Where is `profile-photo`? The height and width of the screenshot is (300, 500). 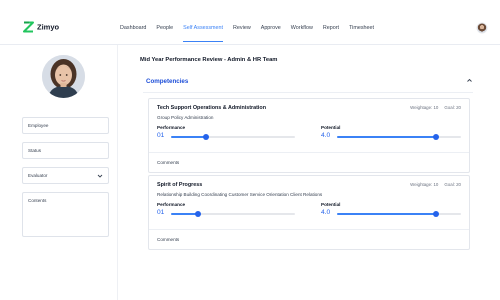 profile-photo is located at coordinates (63, 76).